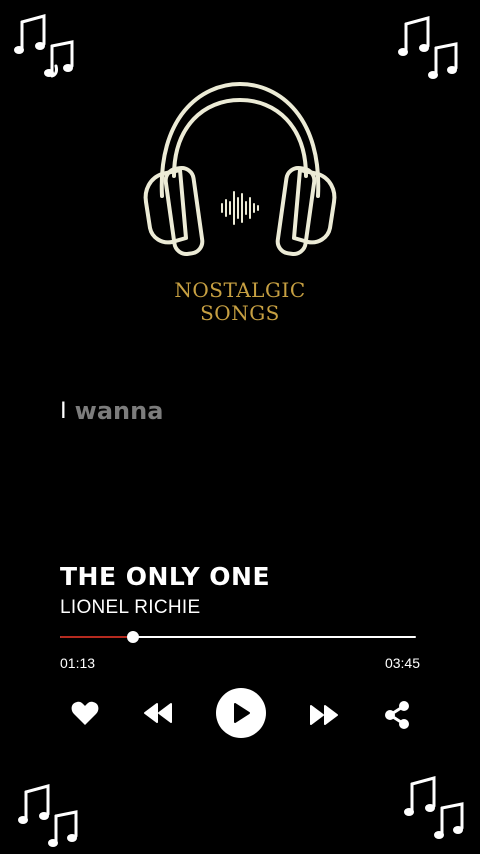  I want to click on logo-title-line1: NOSTALGIC, so click(240, 290).